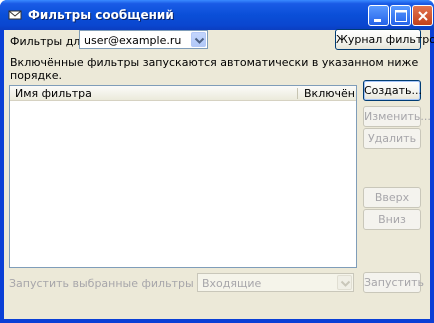 The image size is (434, 323). I want to click on column-enabled: Включён, so click(329, 93).